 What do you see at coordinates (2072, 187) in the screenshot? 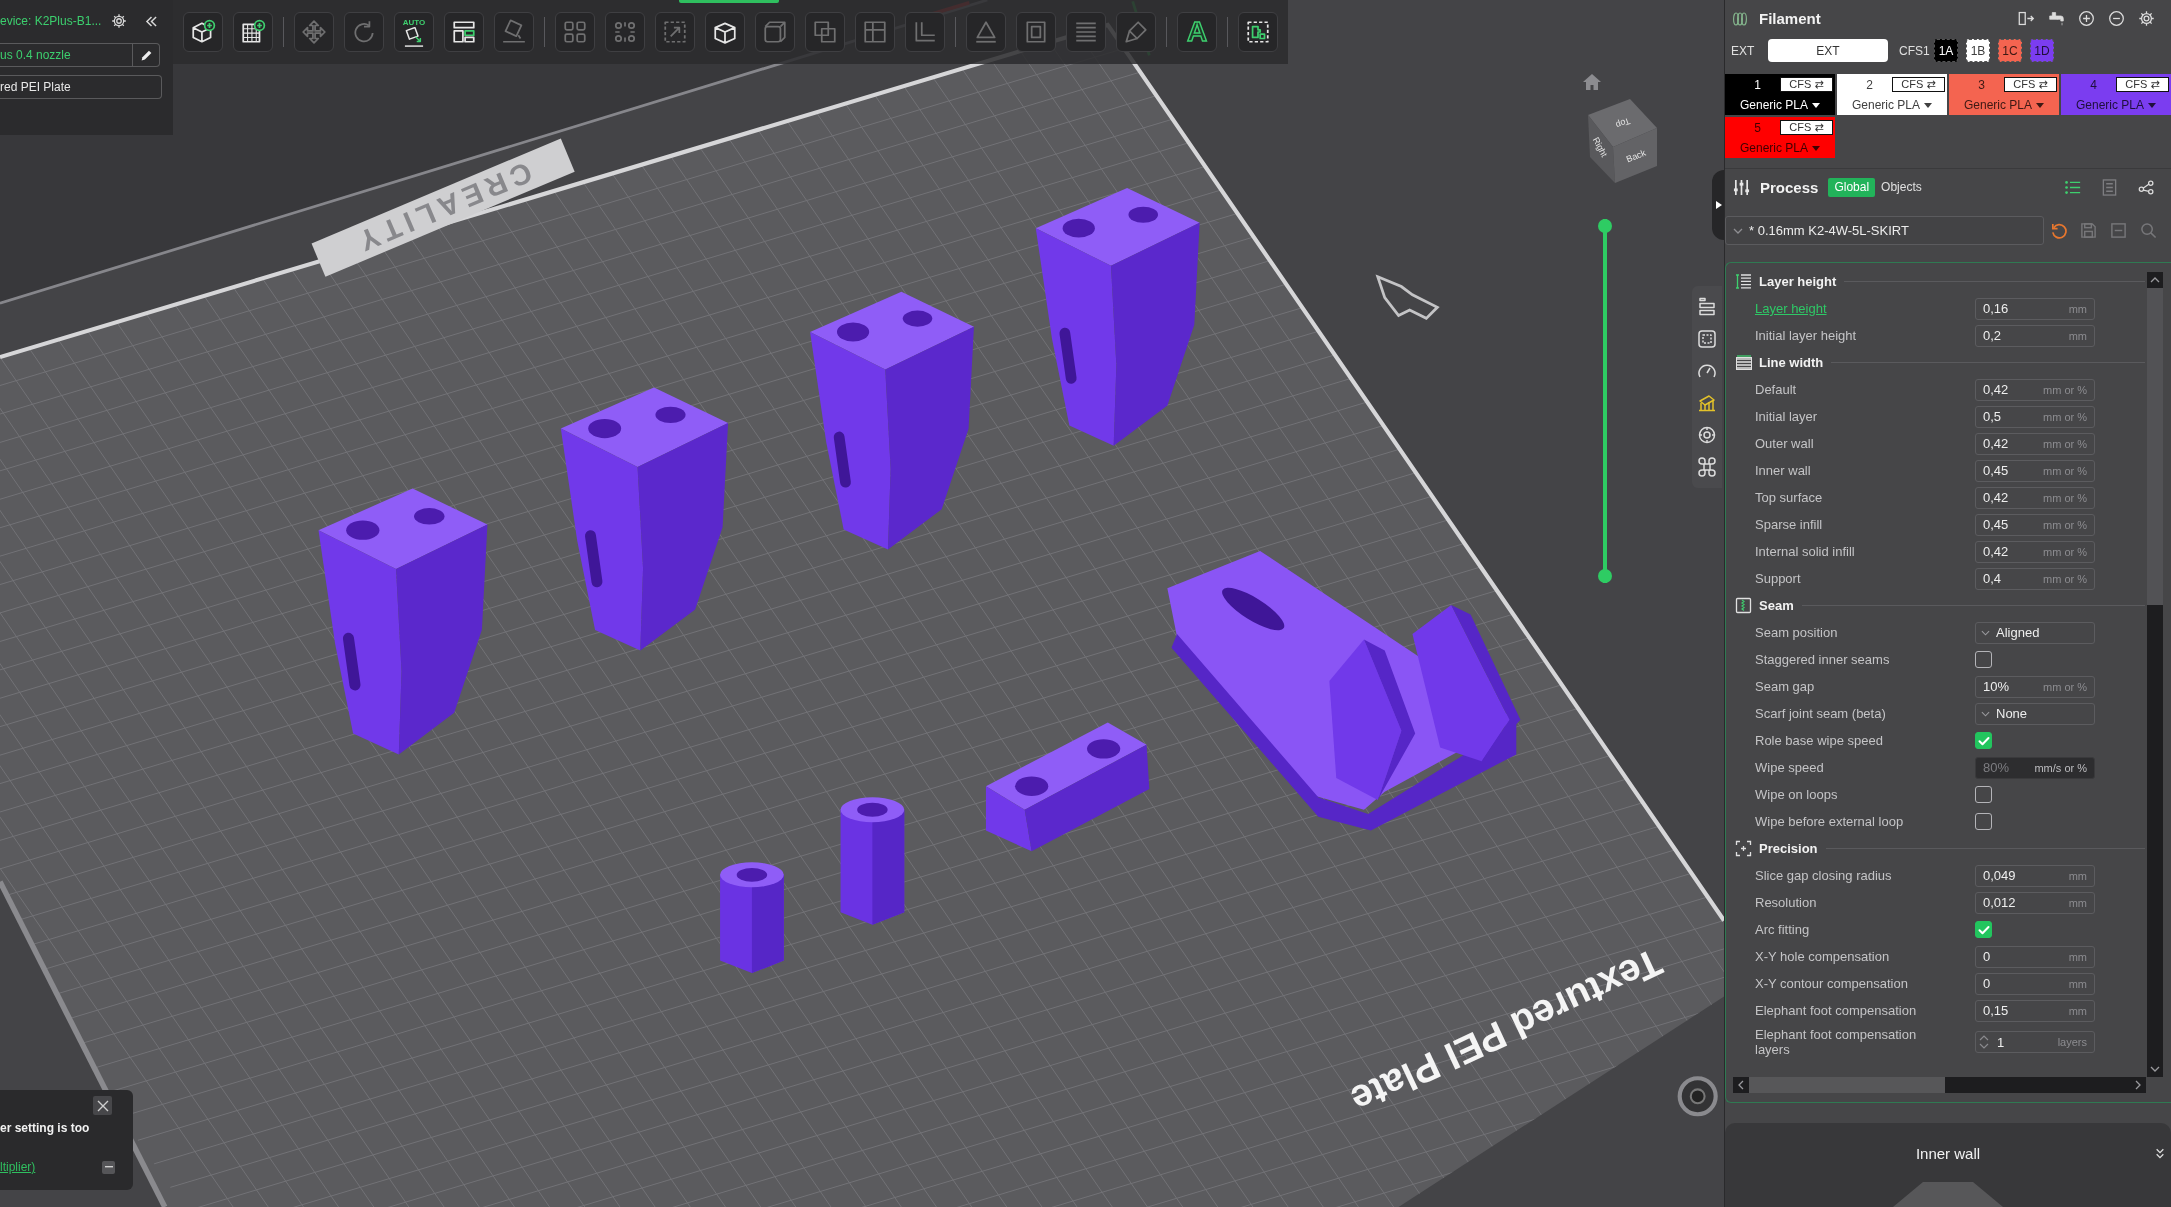
I see `list-icon` at bounding box center [2072, 187].